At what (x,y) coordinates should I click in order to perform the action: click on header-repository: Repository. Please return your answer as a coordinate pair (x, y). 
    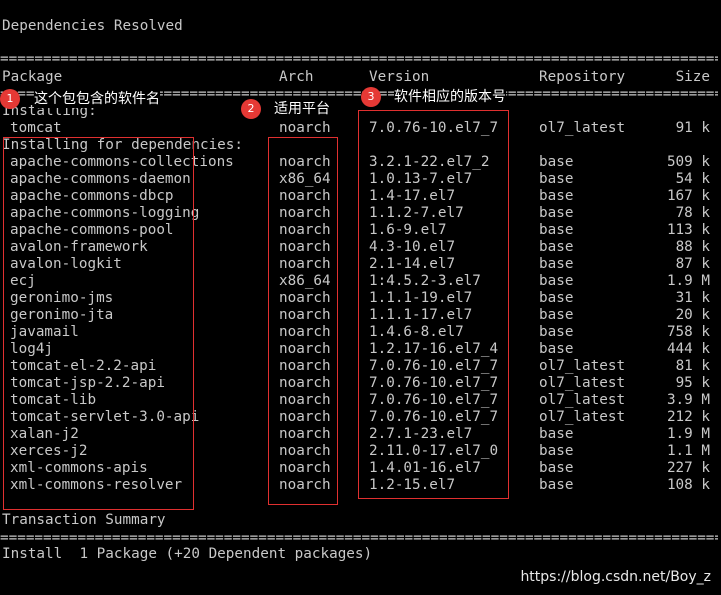
    Looking at the image, I should click on (582, 77).